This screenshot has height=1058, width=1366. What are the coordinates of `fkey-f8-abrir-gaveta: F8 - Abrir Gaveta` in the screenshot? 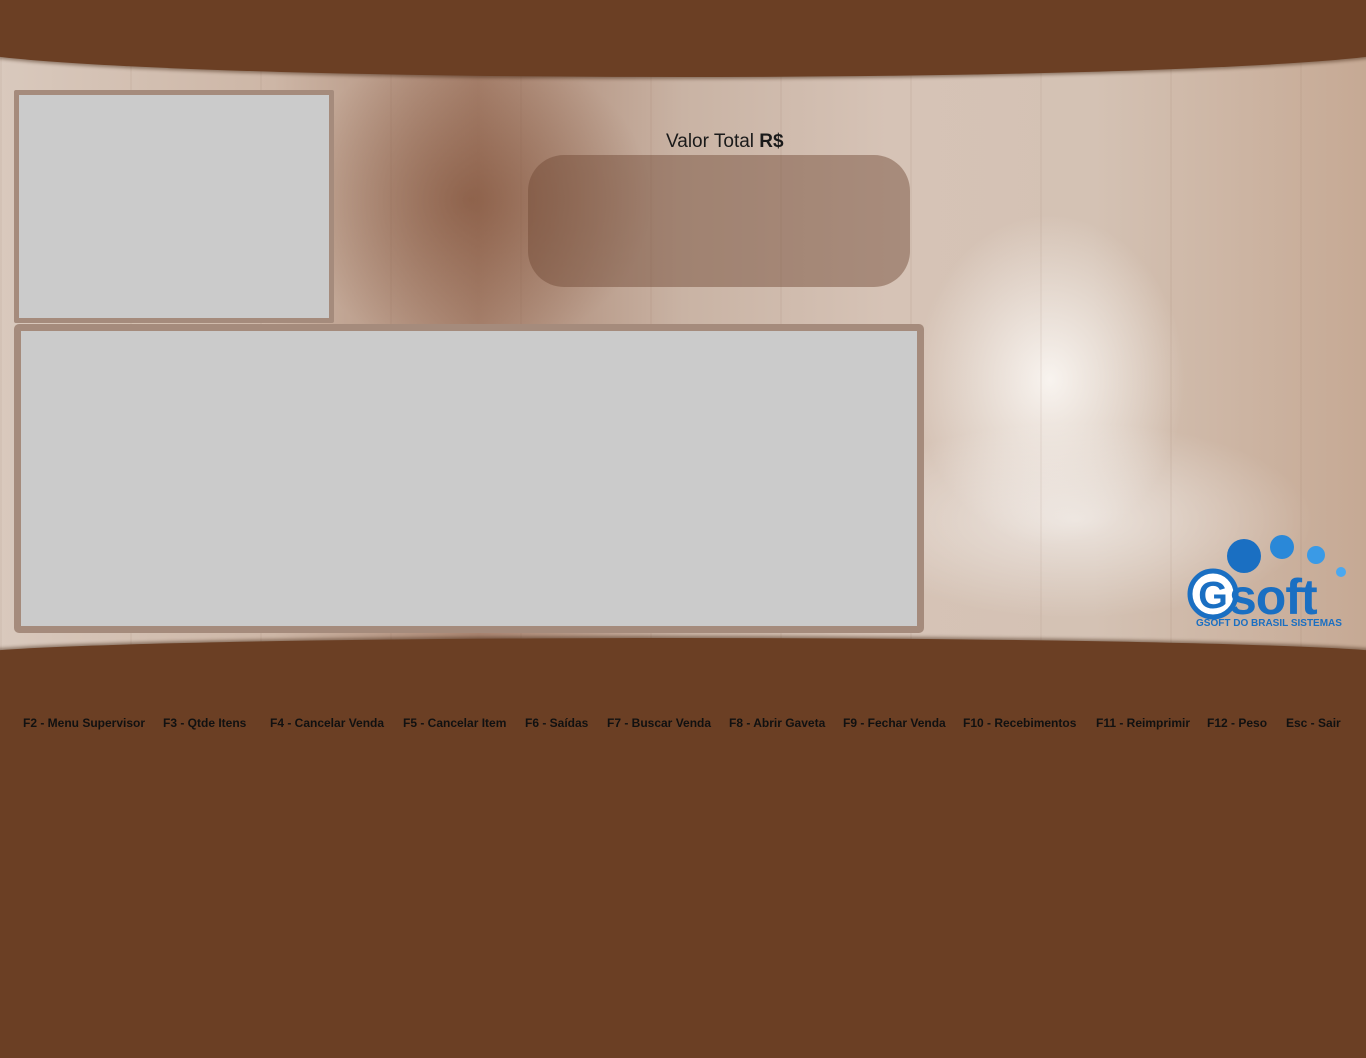 It's located at (777, 723).